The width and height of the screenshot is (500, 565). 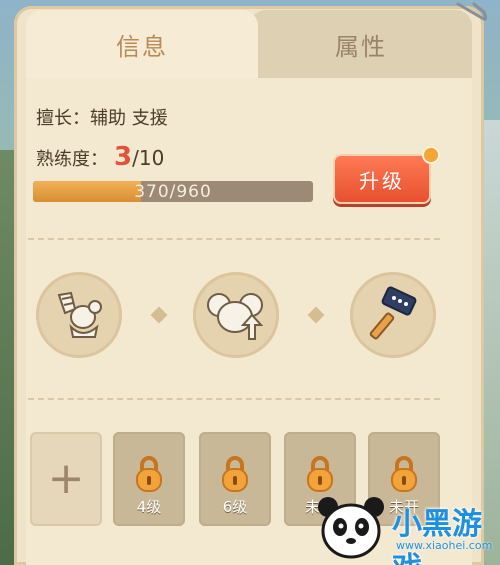 I want to click on watermark-logo: 小黑游戏 www.xiaohei.com, so click(x=405, y=529).